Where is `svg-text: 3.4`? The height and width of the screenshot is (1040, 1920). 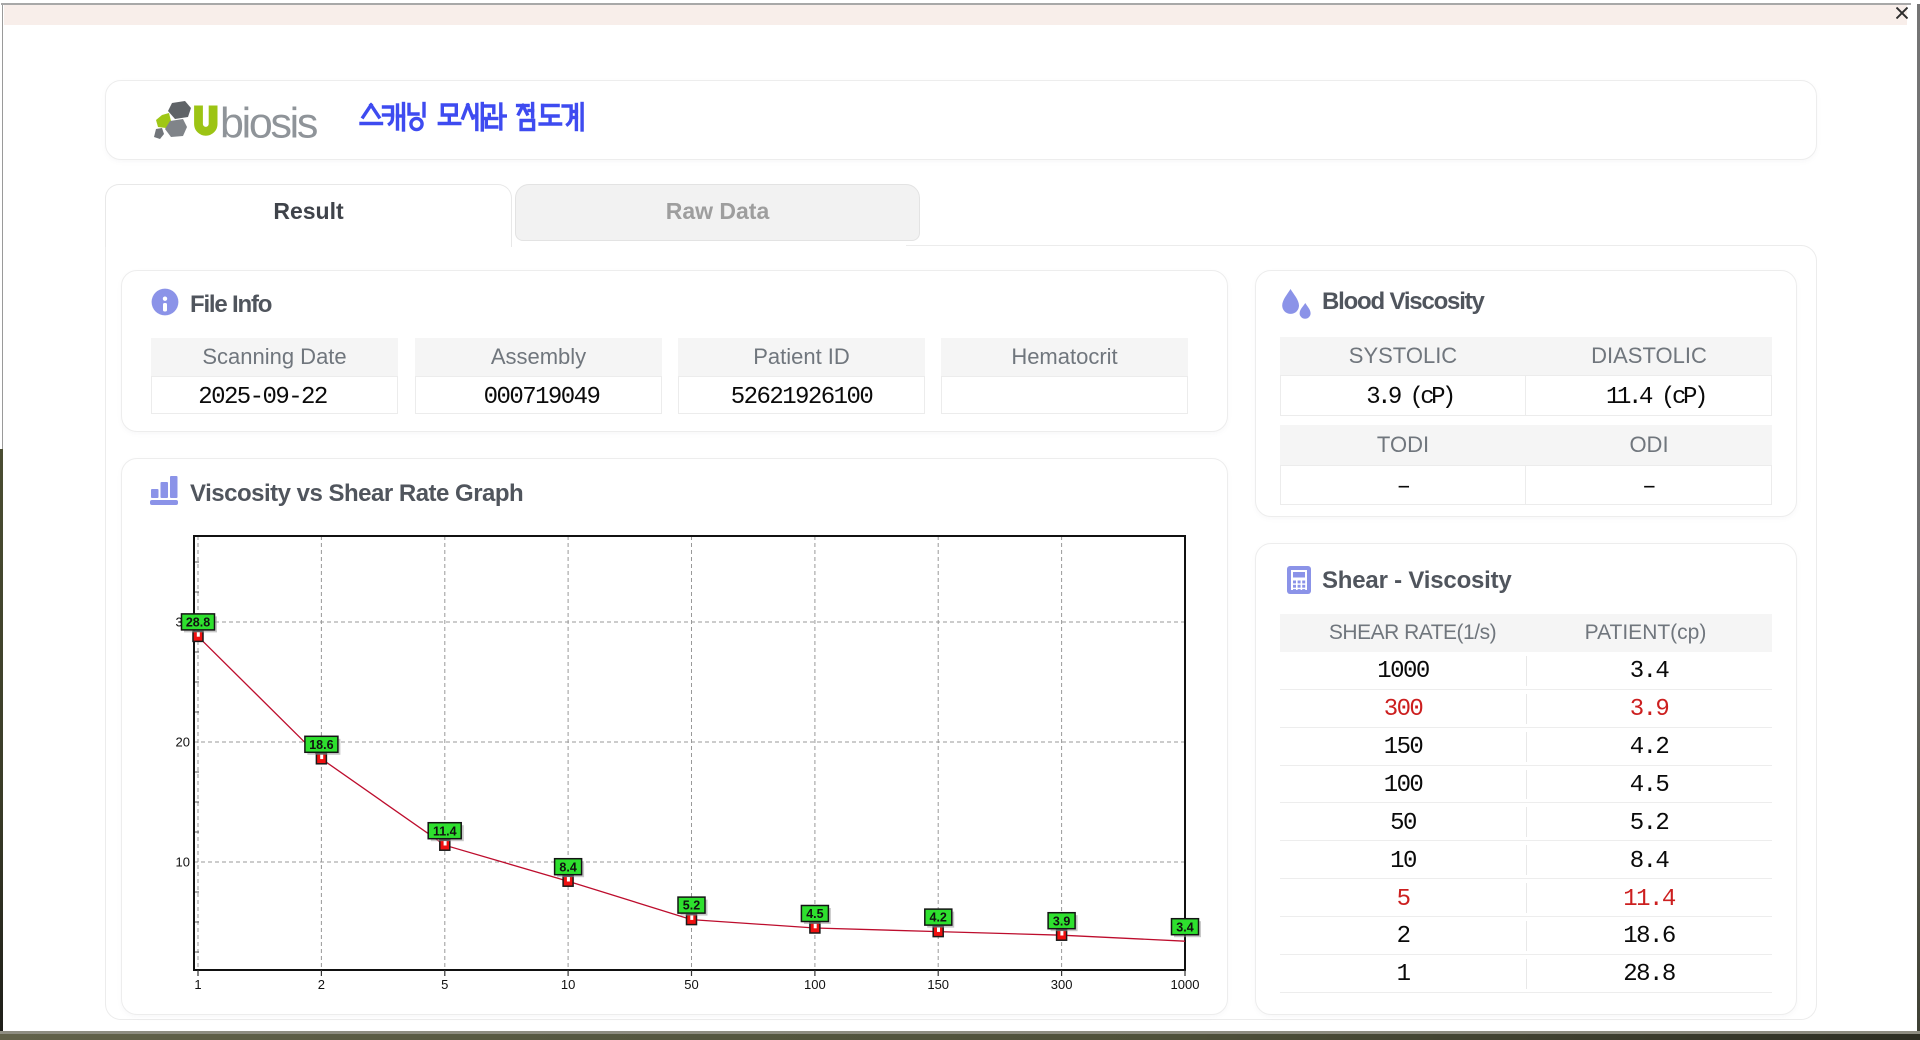
svg-text: 3.4 is located at coordinates (1184, 927).